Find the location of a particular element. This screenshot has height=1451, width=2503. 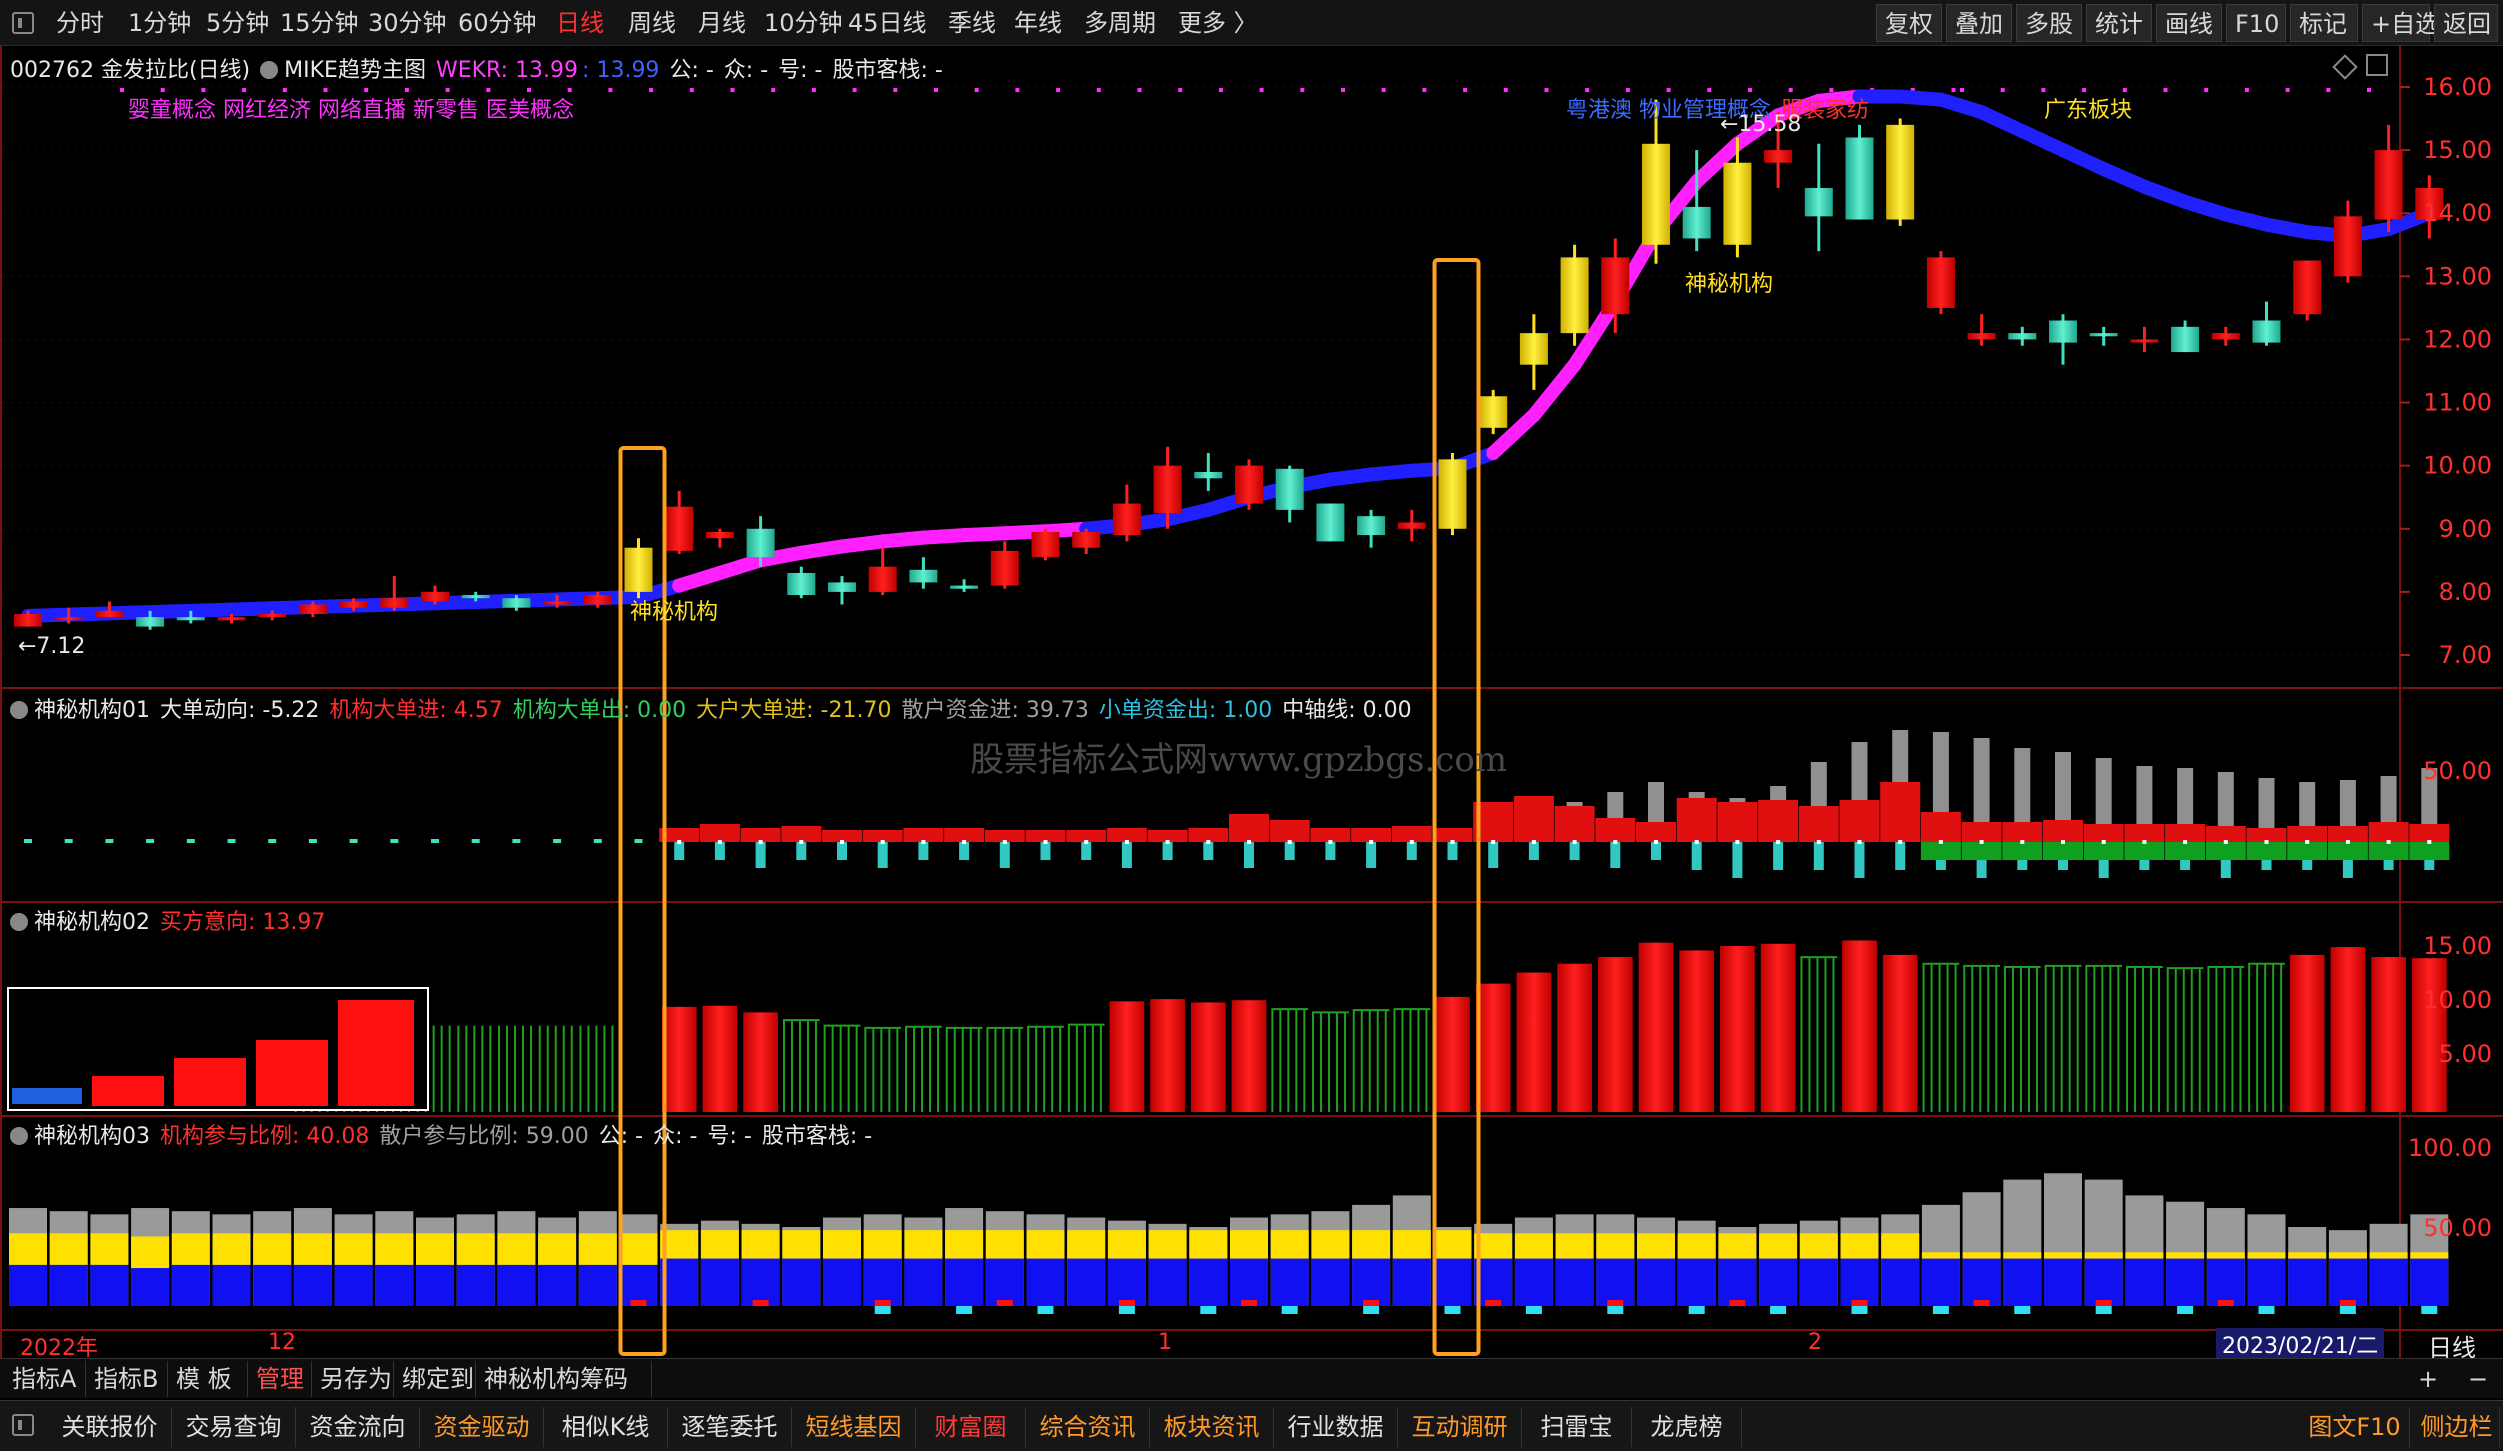

bottom-button-13: 龙虎榜 is located at coordinates (1687, 1427).